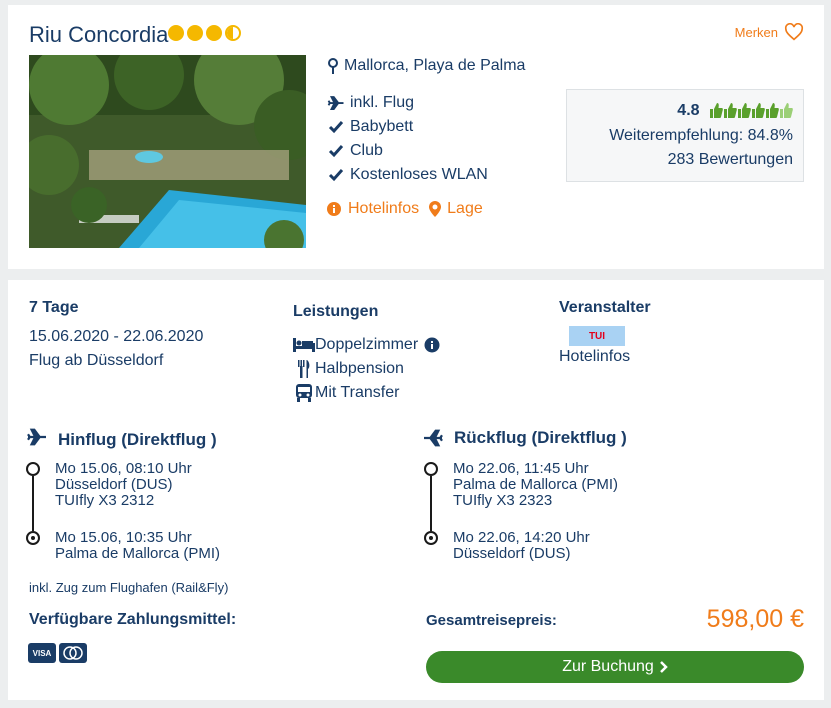 This screenshot has height=708, width=831. Describe the element at coordinates (336, 311) in the screenshot. I see `services-title: Leistungen` at that location.